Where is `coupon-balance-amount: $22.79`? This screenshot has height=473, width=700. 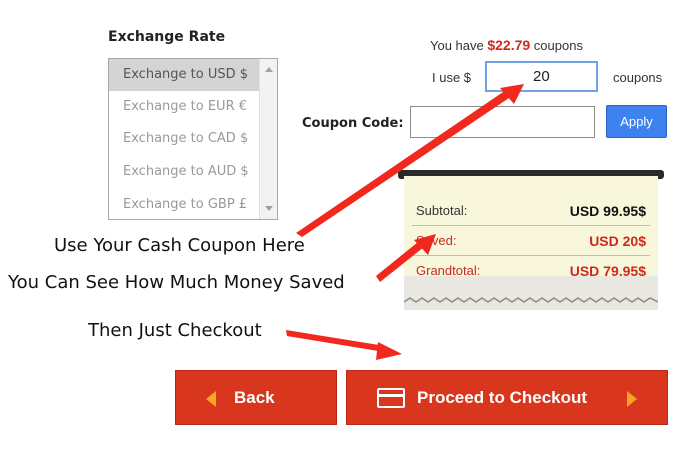
coupon-balance-amount: $22.79 is located at coordinates (509, 45).